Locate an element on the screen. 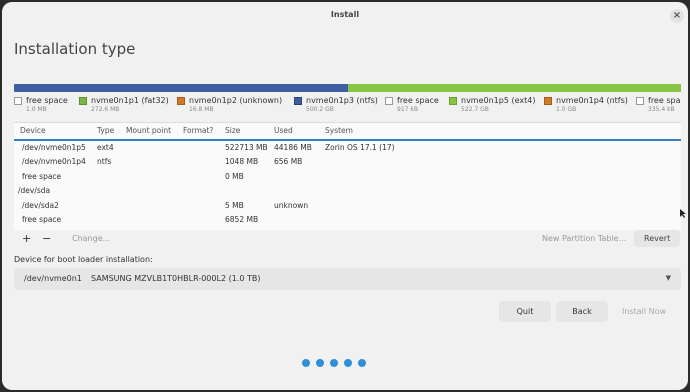  add-partition-button: + is located at coordinates (26, 238).